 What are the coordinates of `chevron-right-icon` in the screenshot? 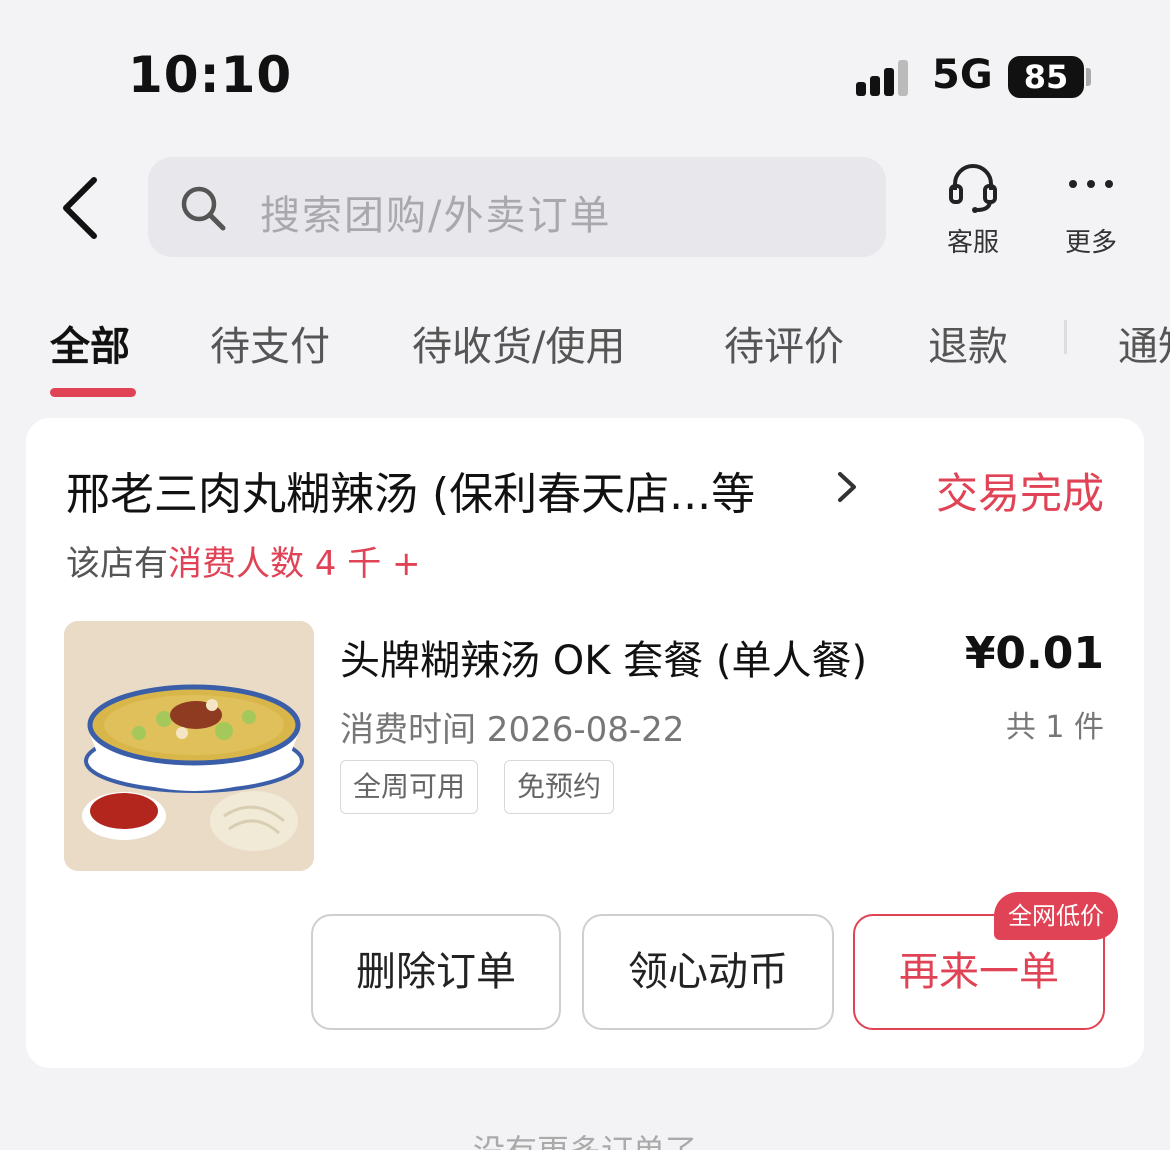 It's located at (847, 487).